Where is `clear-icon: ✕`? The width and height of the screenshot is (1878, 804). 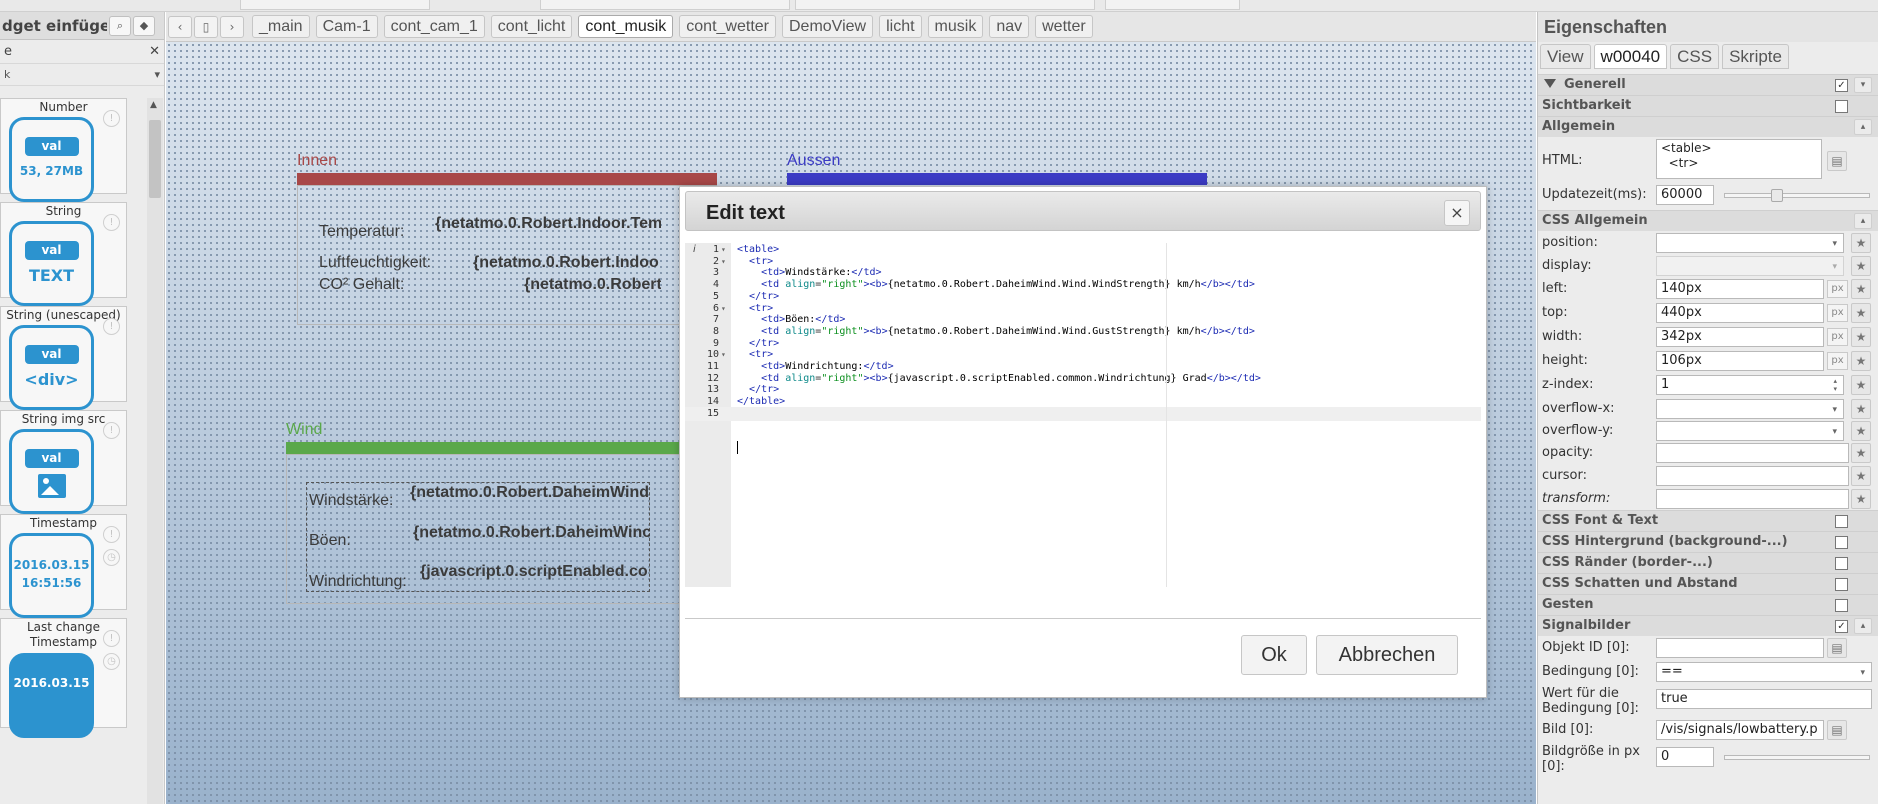 clear-icon: ✕ is located at coordinates (154, 51).